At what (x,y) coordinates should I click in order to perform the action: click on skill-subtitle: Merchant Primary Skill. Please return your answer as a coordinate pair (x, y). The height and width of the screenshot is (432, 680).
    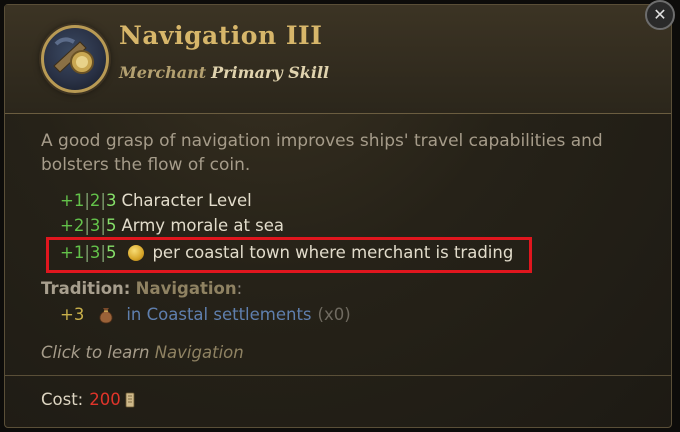
    Looking at the image, I should click on (224, 72).